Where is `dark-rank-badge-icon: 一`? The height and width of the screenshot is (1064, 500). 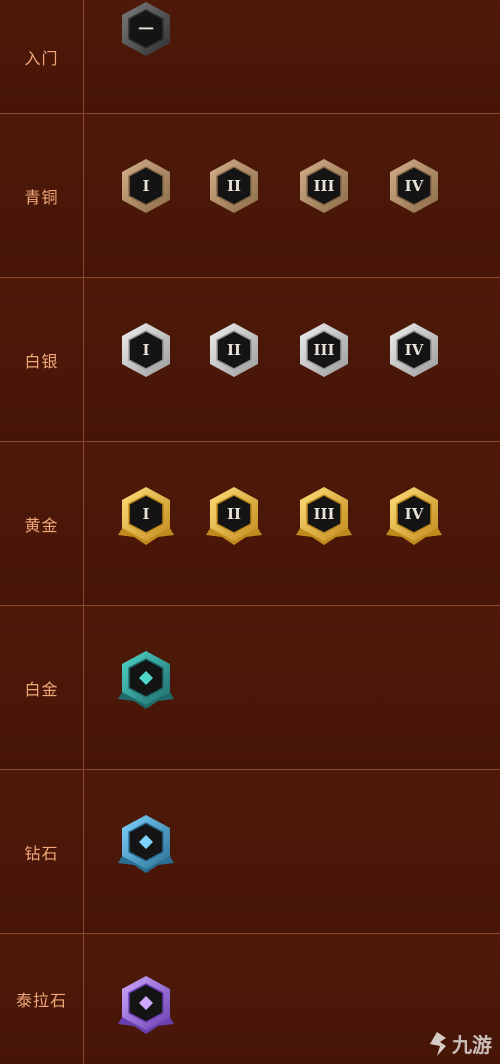 dark-rank-badge-icon: 一 is located at coordinates (146, 31).